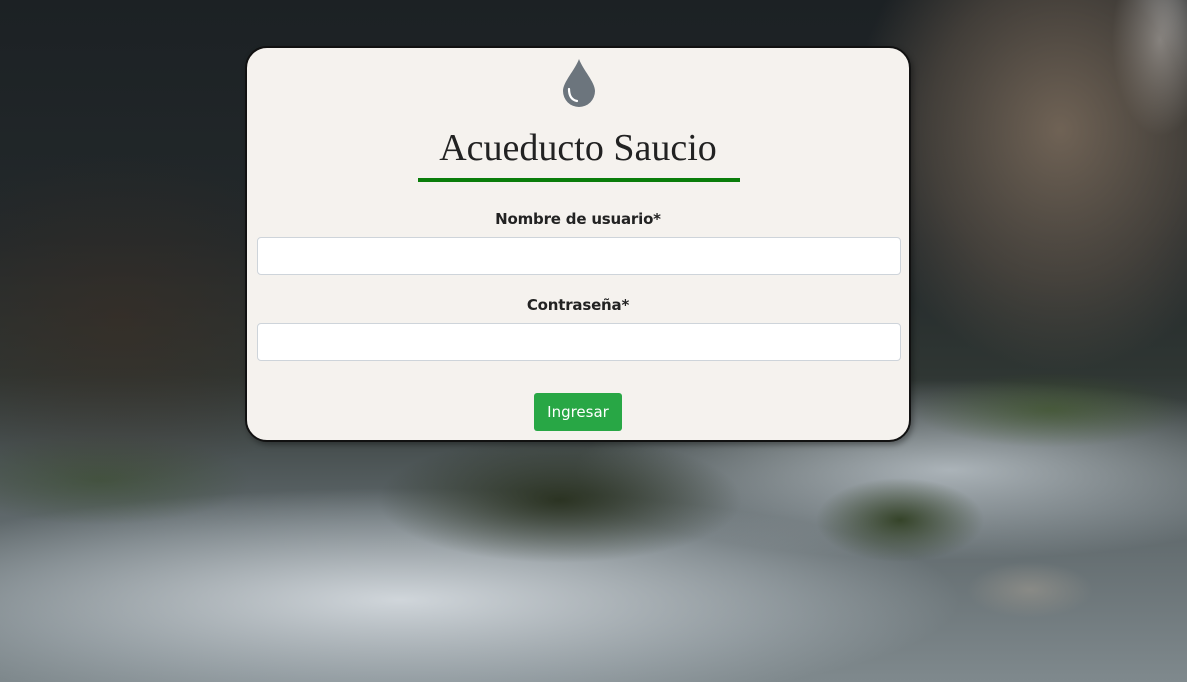  Describe the element at coordinates (579, 256) in the screenshot. I see `username-input` at that location.